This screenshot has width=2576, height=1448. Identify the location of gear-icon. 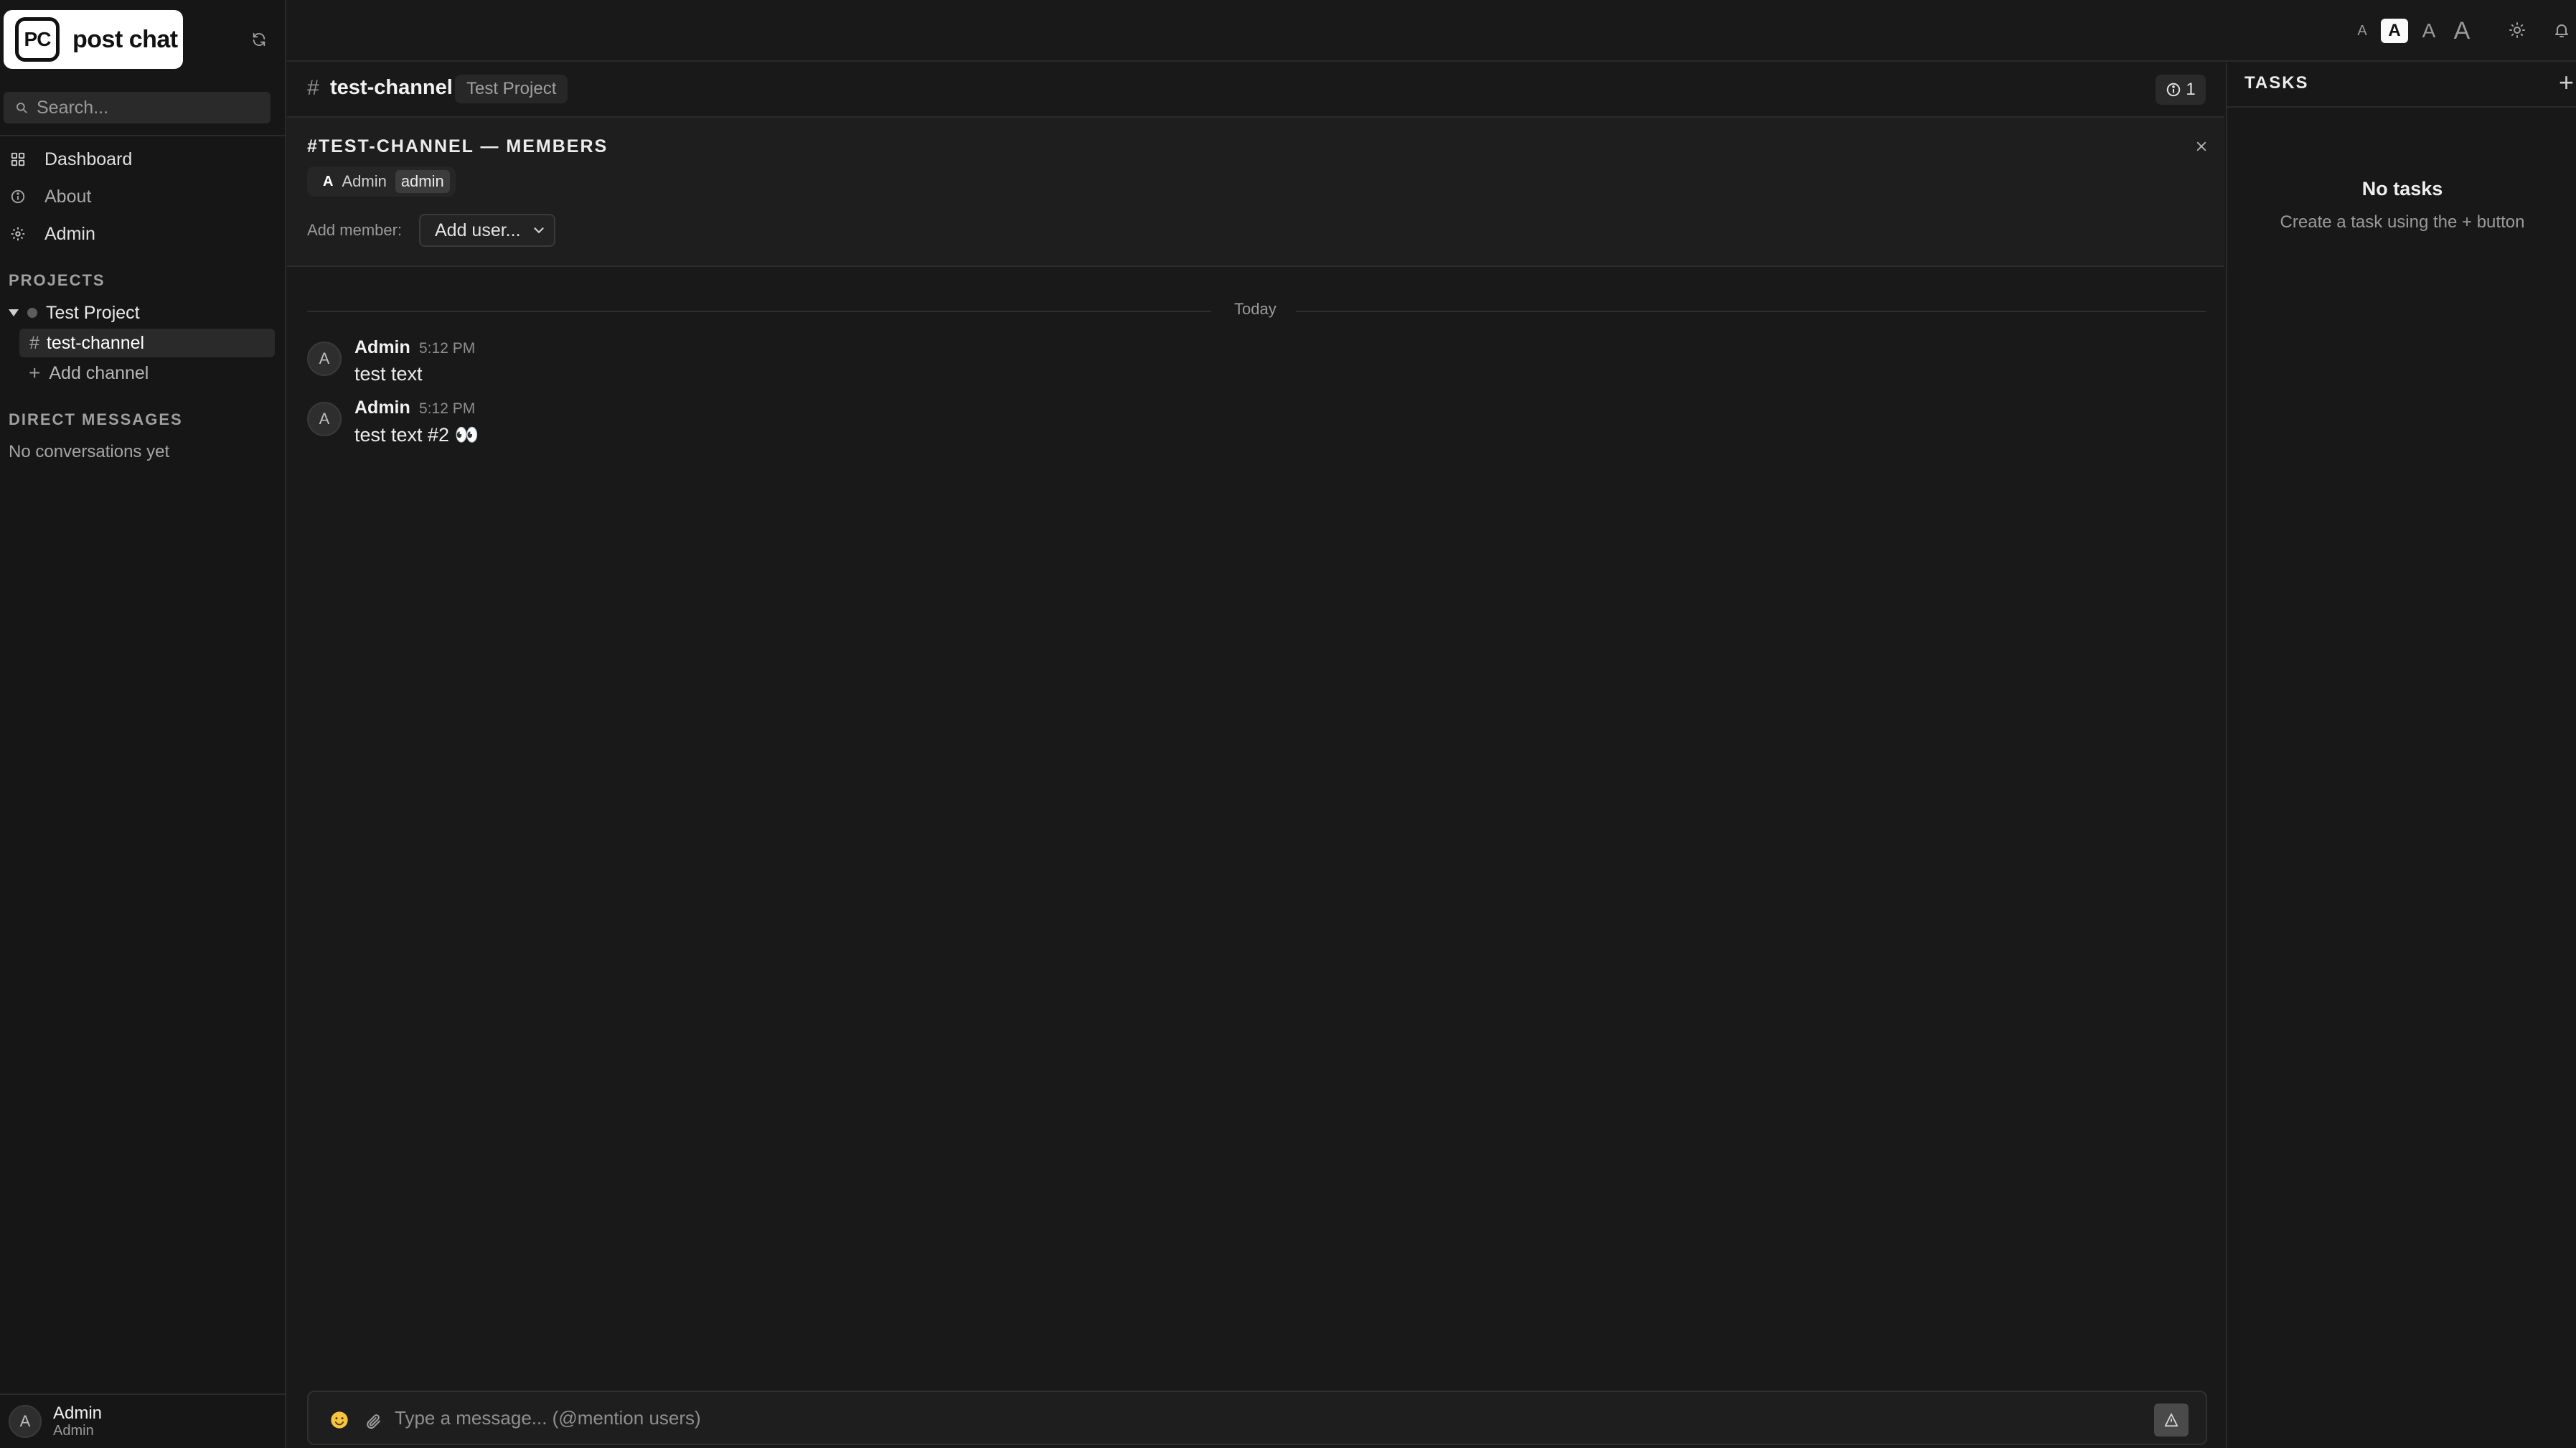
(18, 234).